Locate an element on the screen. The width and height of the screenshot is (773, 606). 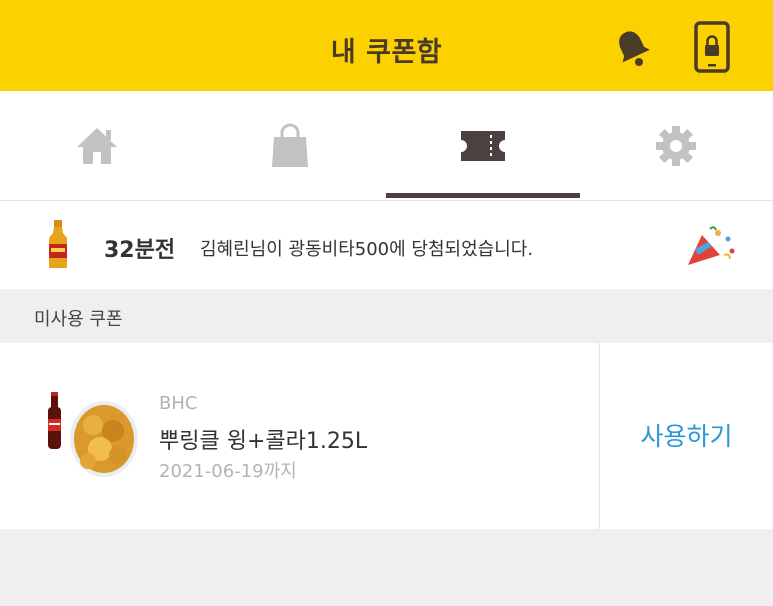
notice-message: 김혜린님이 광동비타500에 당첨되었습니다. is located at coordinates (367, 249).